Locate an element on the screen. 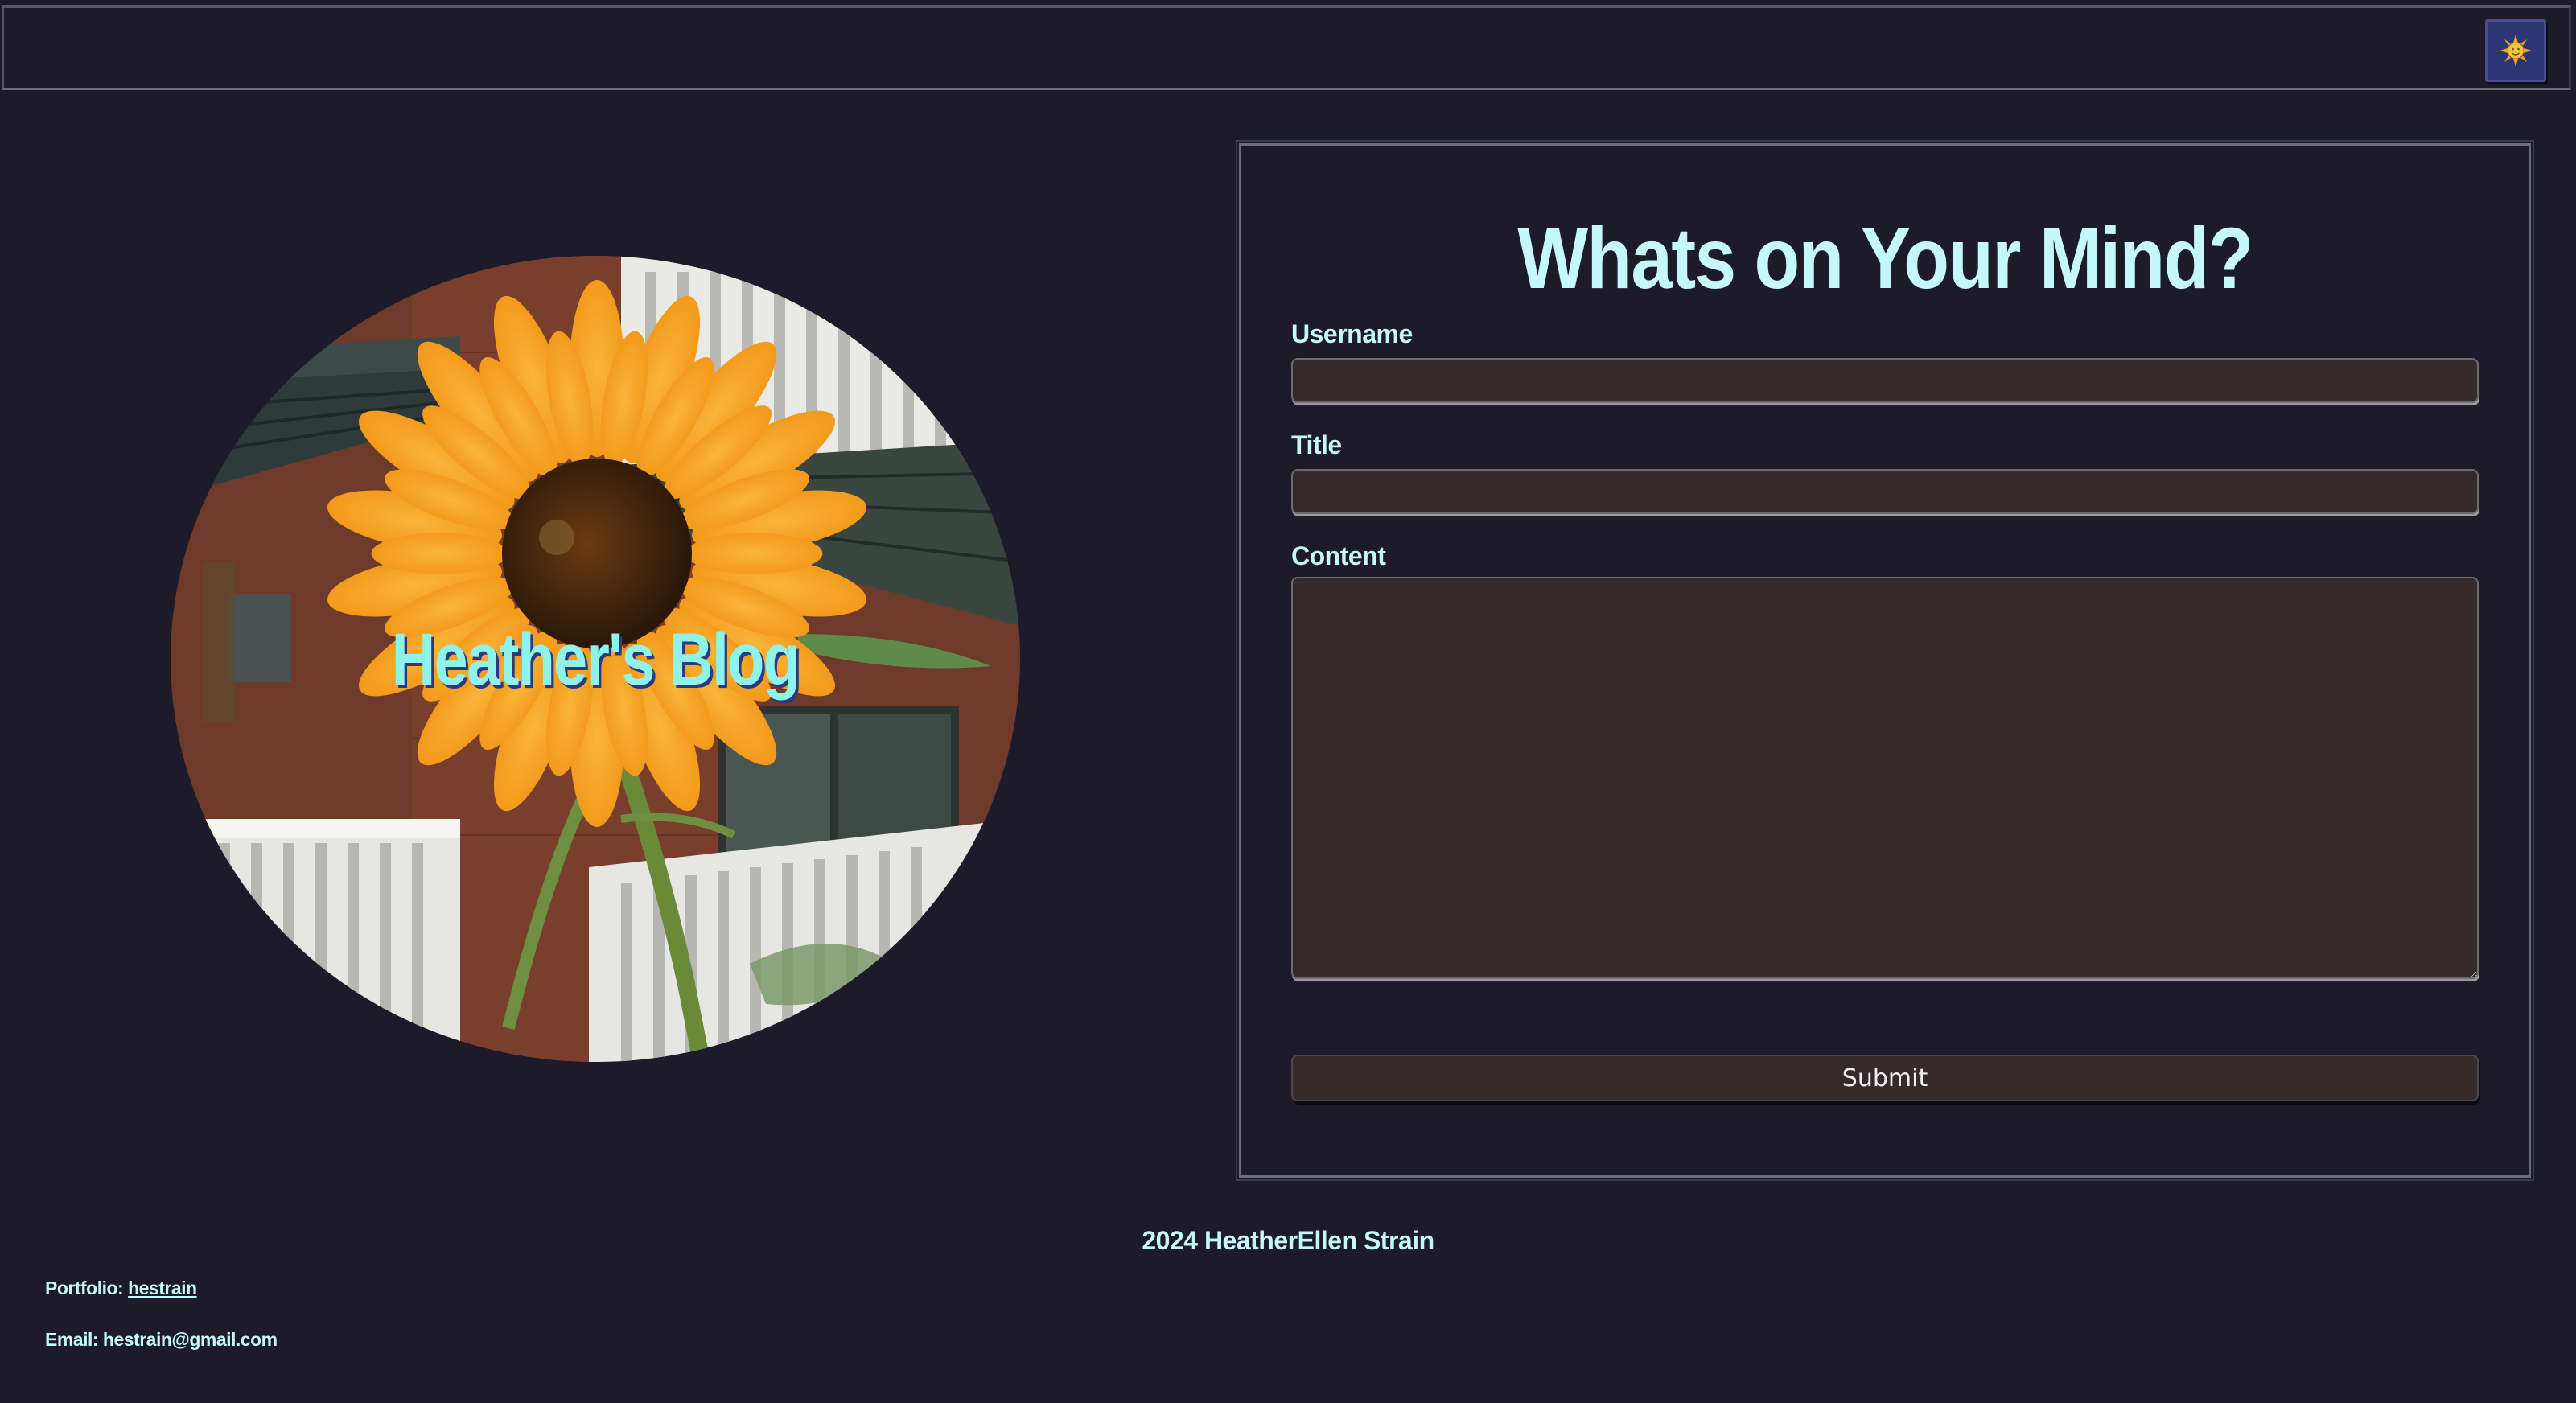 The width and height of the screenshot is (2576, 1403). sun-icon is located at coordinates (2516, 51).